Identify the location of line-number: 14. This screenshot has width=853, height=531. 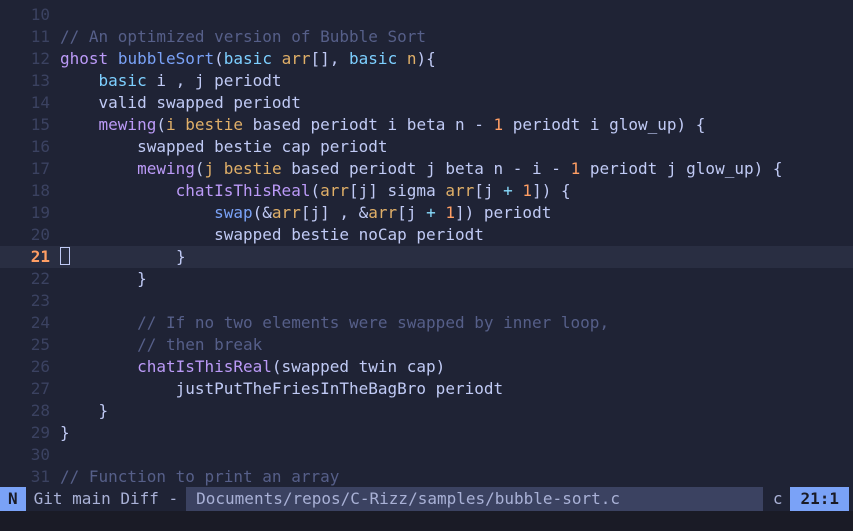
(40, 102).